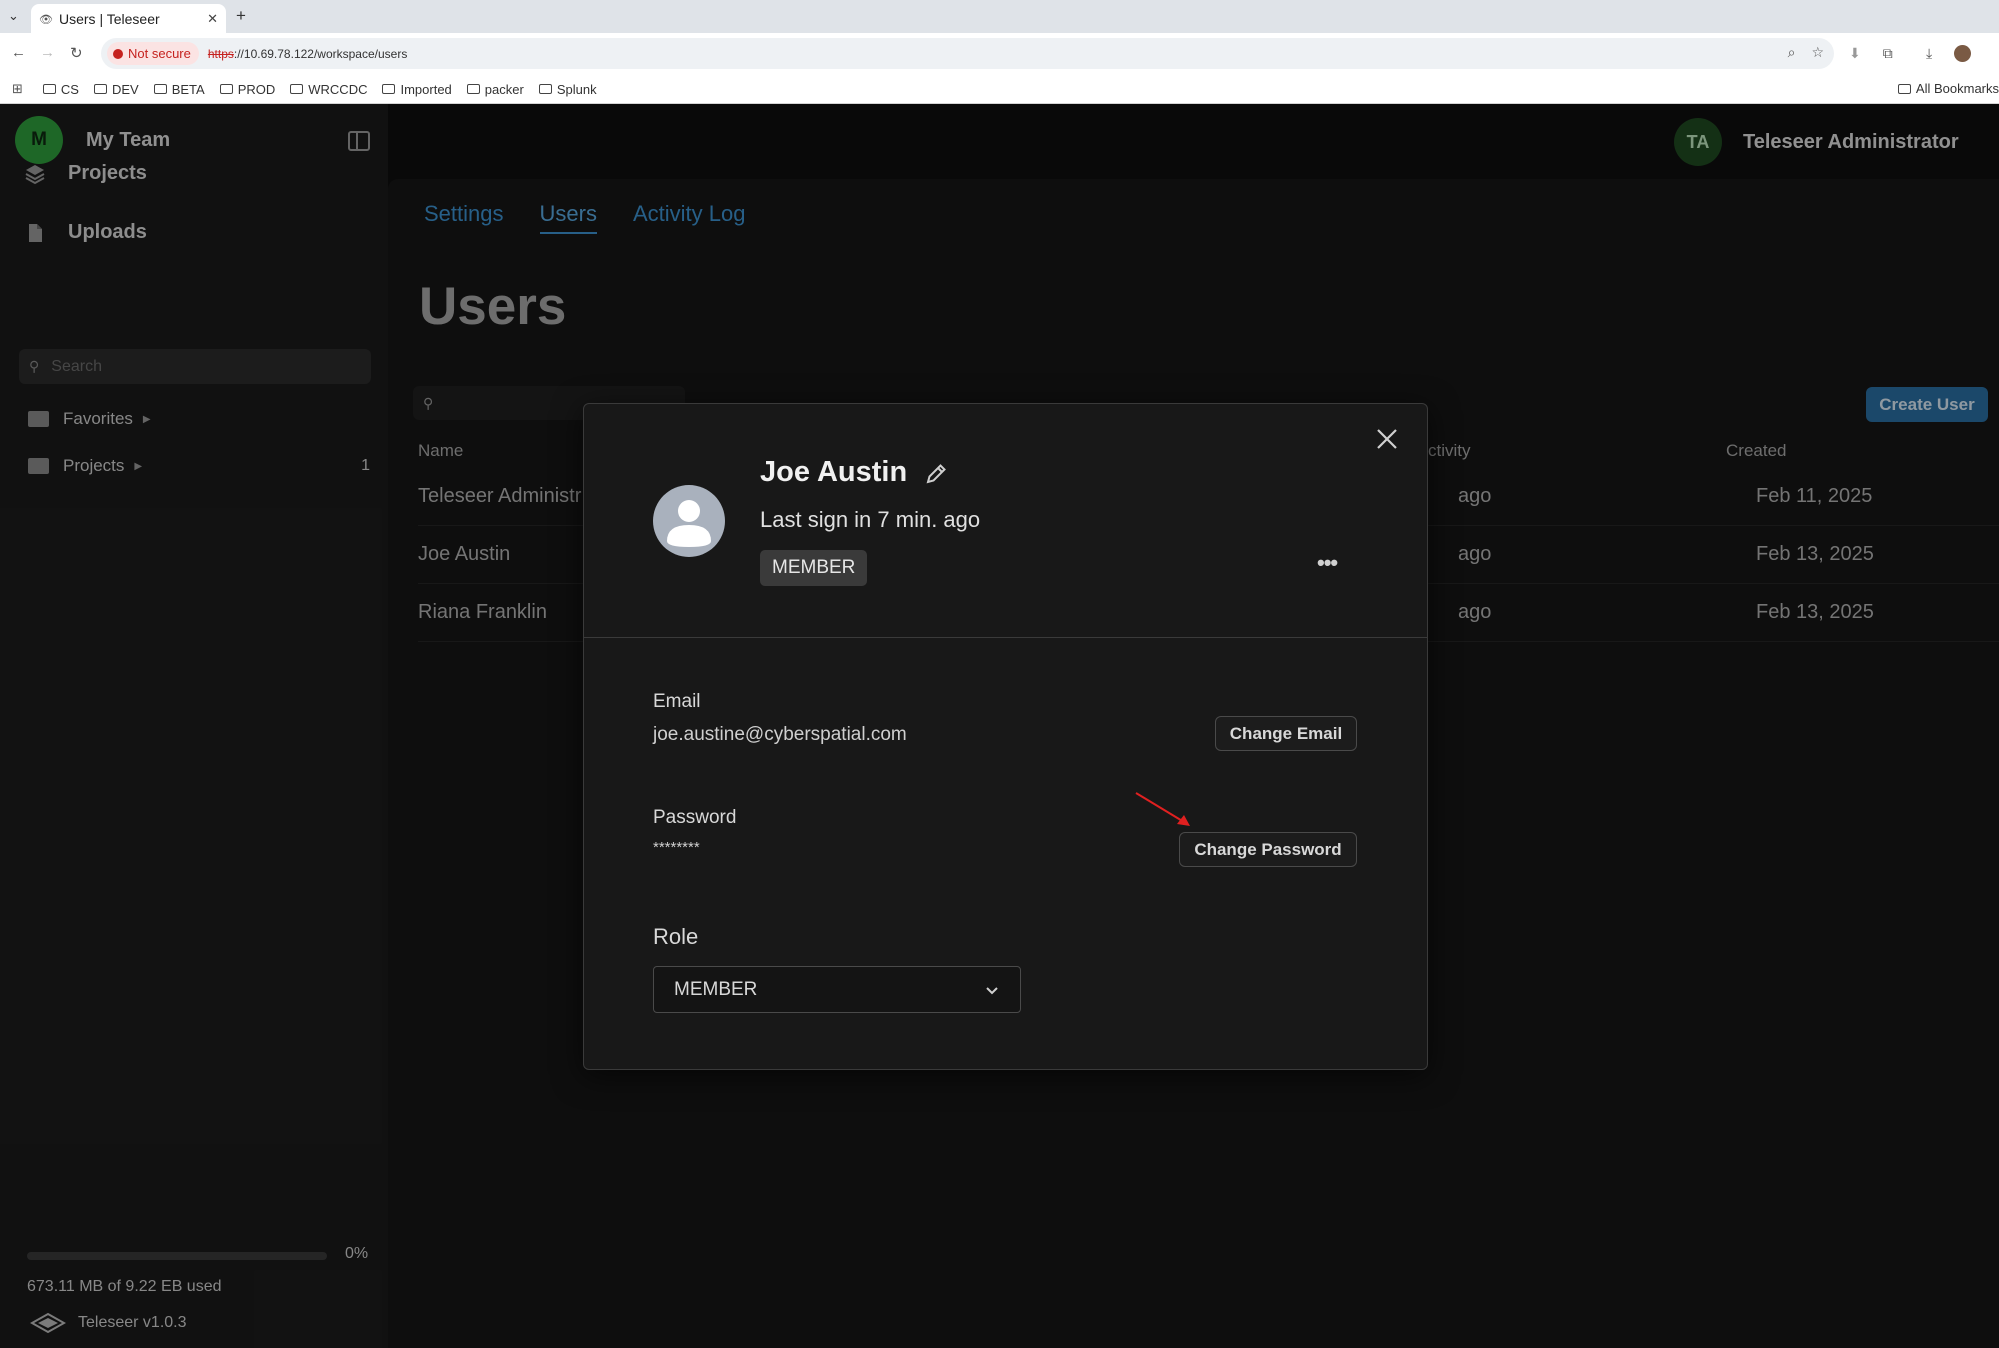  I want to click on bookmark-label: CS, so click(69, 89).